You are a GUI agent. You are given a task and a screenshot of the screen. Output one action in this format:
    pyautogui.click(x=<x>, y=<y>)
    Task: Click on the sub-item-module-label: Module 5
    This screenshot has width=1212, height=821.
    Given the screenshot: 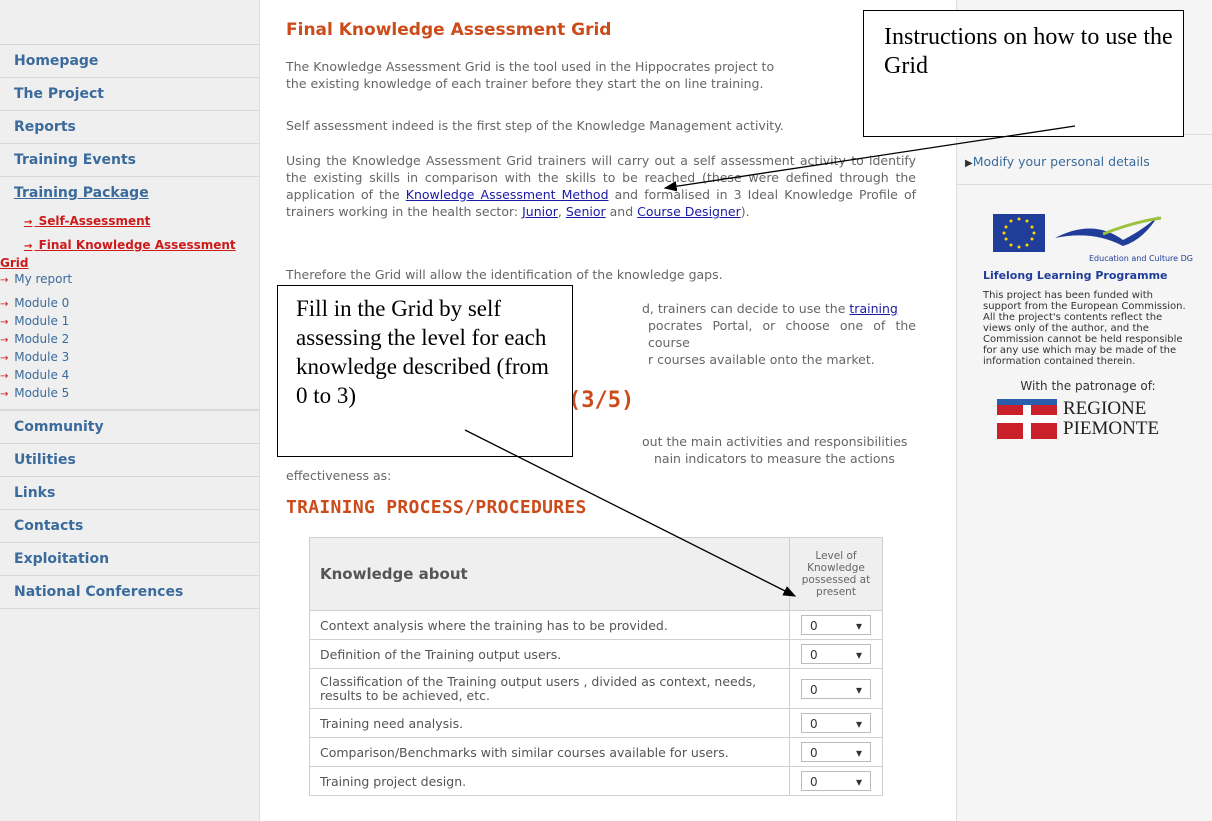 What is the action you would take?
    pyautogui.click(x=42, y=393)
    